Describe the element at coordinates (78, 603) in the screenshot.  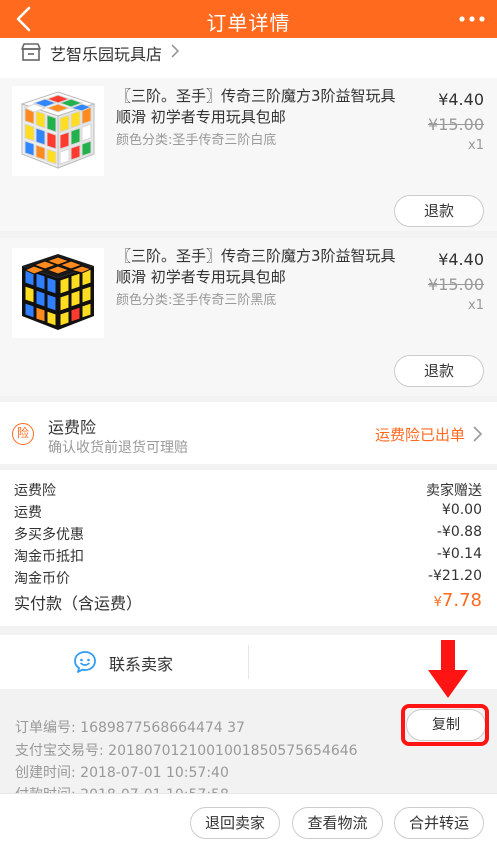
I see `paid-label: 实付款（含运费）` at that location.